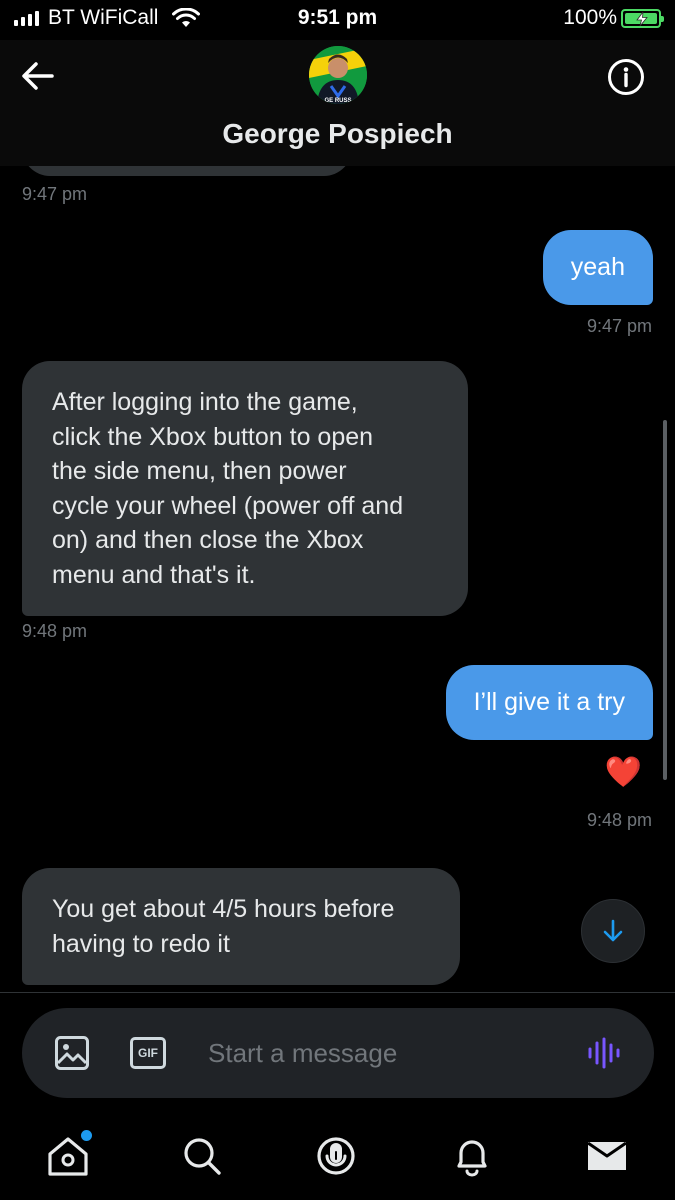  I want to click on message-composer: GIF, so click(338, 1053).